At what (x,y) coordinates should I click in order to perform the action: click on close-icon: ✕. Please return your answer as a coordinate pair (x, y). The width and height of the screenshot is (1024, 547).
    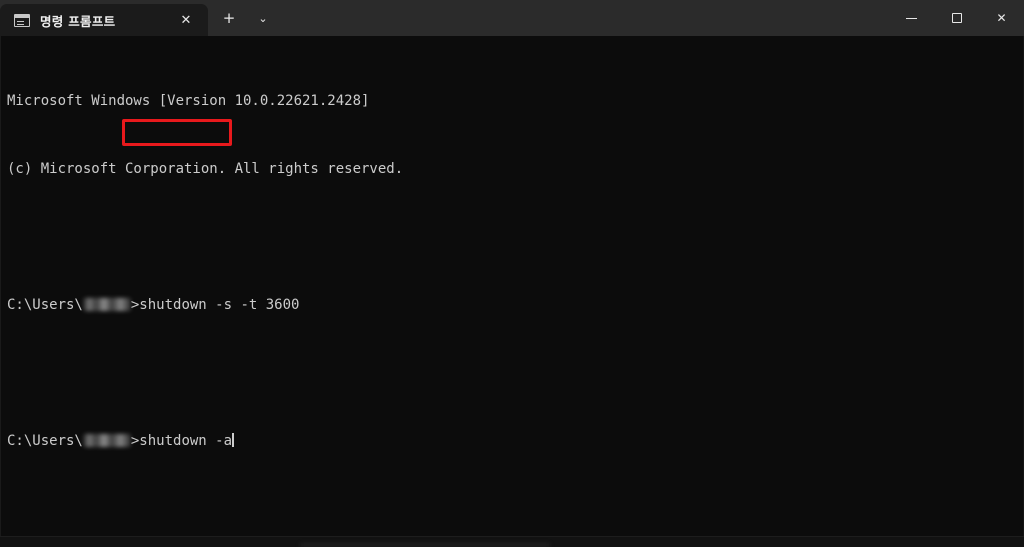
    Looking at the image, I should click on (1001, 18).